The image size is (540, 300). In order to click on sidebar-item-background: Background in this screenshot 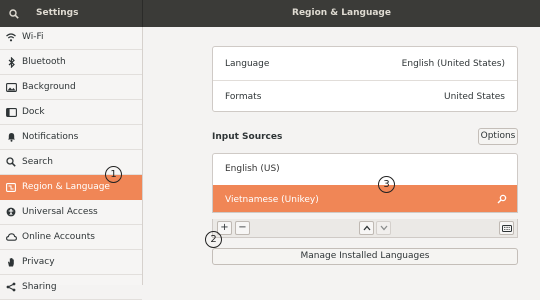, I will do `click(71, 87)`.